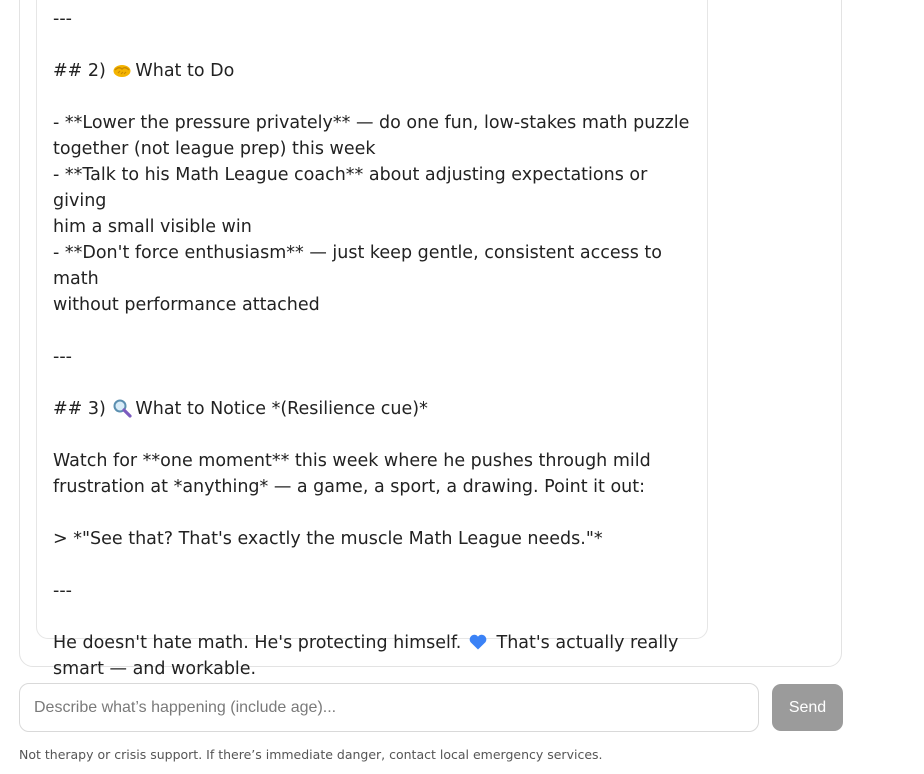  What do you see at coordinates (478, 642) in the screenshot?
I see `blue-heart-icon` at bounding box center [478, 642].